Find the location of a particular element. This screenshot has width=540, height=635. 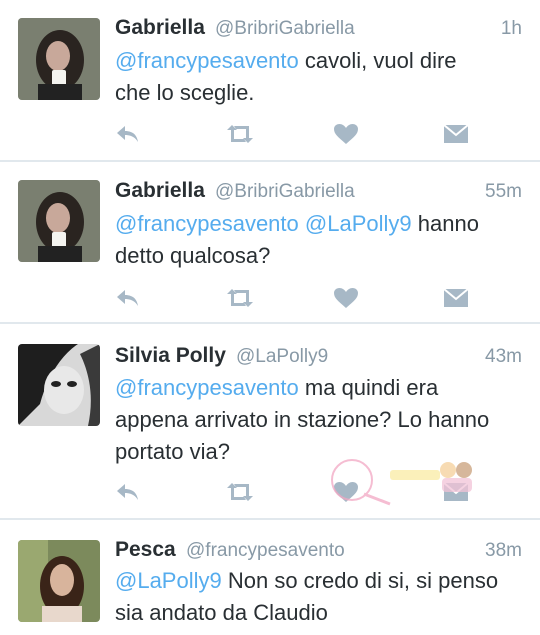

author-handle: @francypesavento is located at coordinates (265, 551).